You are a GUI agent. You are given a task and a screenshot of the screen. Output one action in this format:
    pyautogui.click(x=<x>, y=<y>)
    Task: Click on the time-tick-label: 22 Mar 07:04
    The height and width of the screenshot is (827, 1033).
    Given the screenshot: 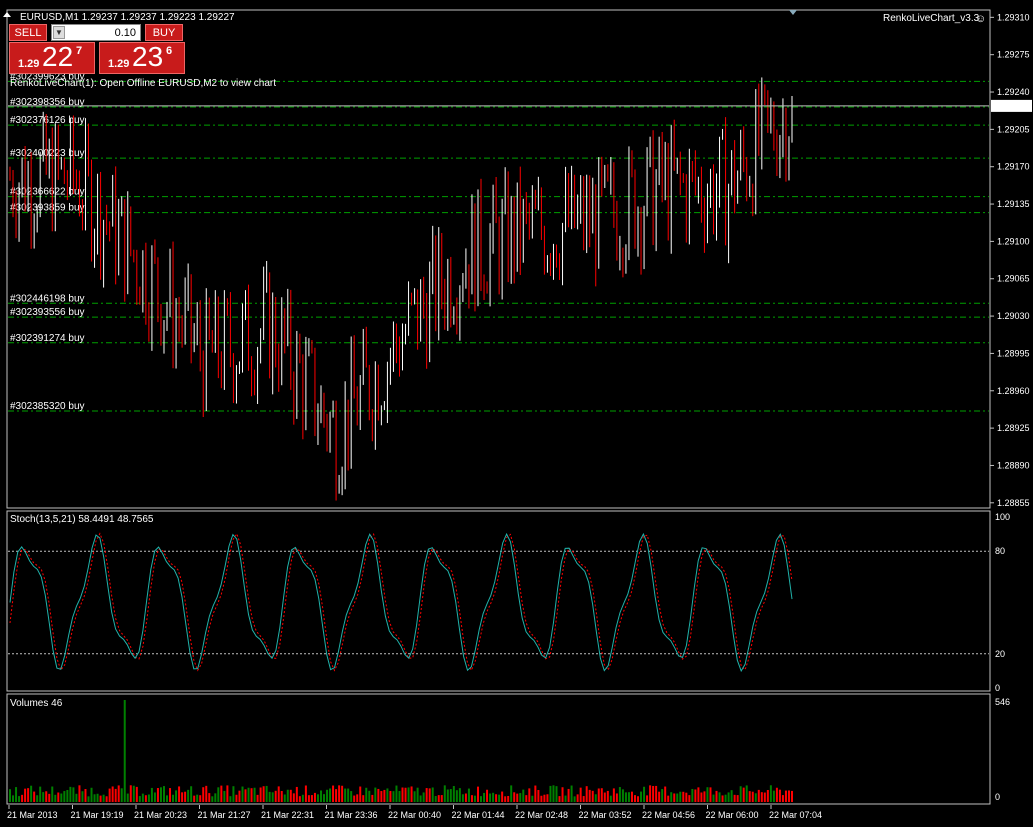 What is the action you would take?
    pyautogui.click(x=795, y=815)
    